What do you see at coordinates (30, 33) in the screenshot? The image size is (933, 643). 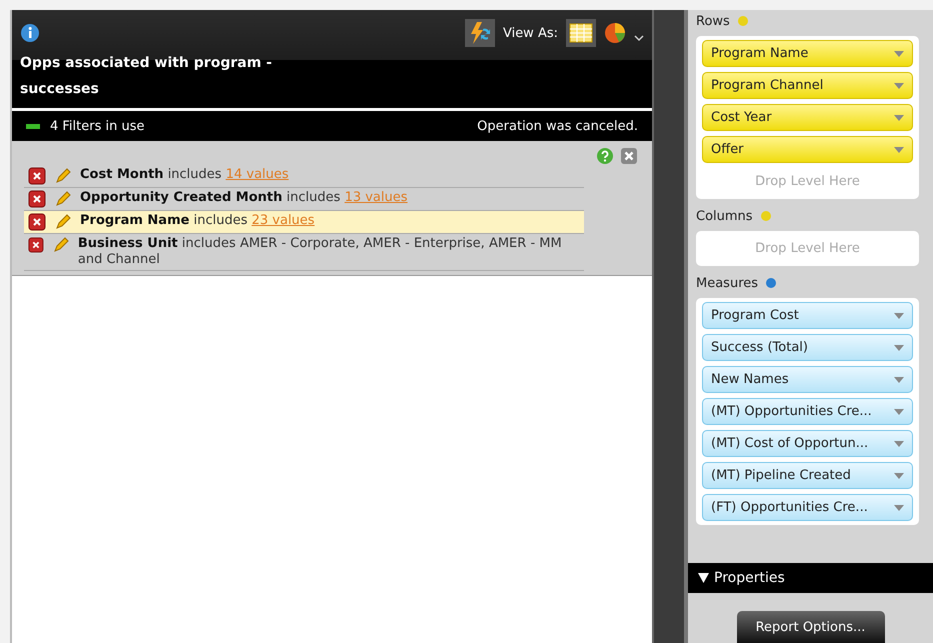 I see `info-icon` at bounding box center [30, 33].